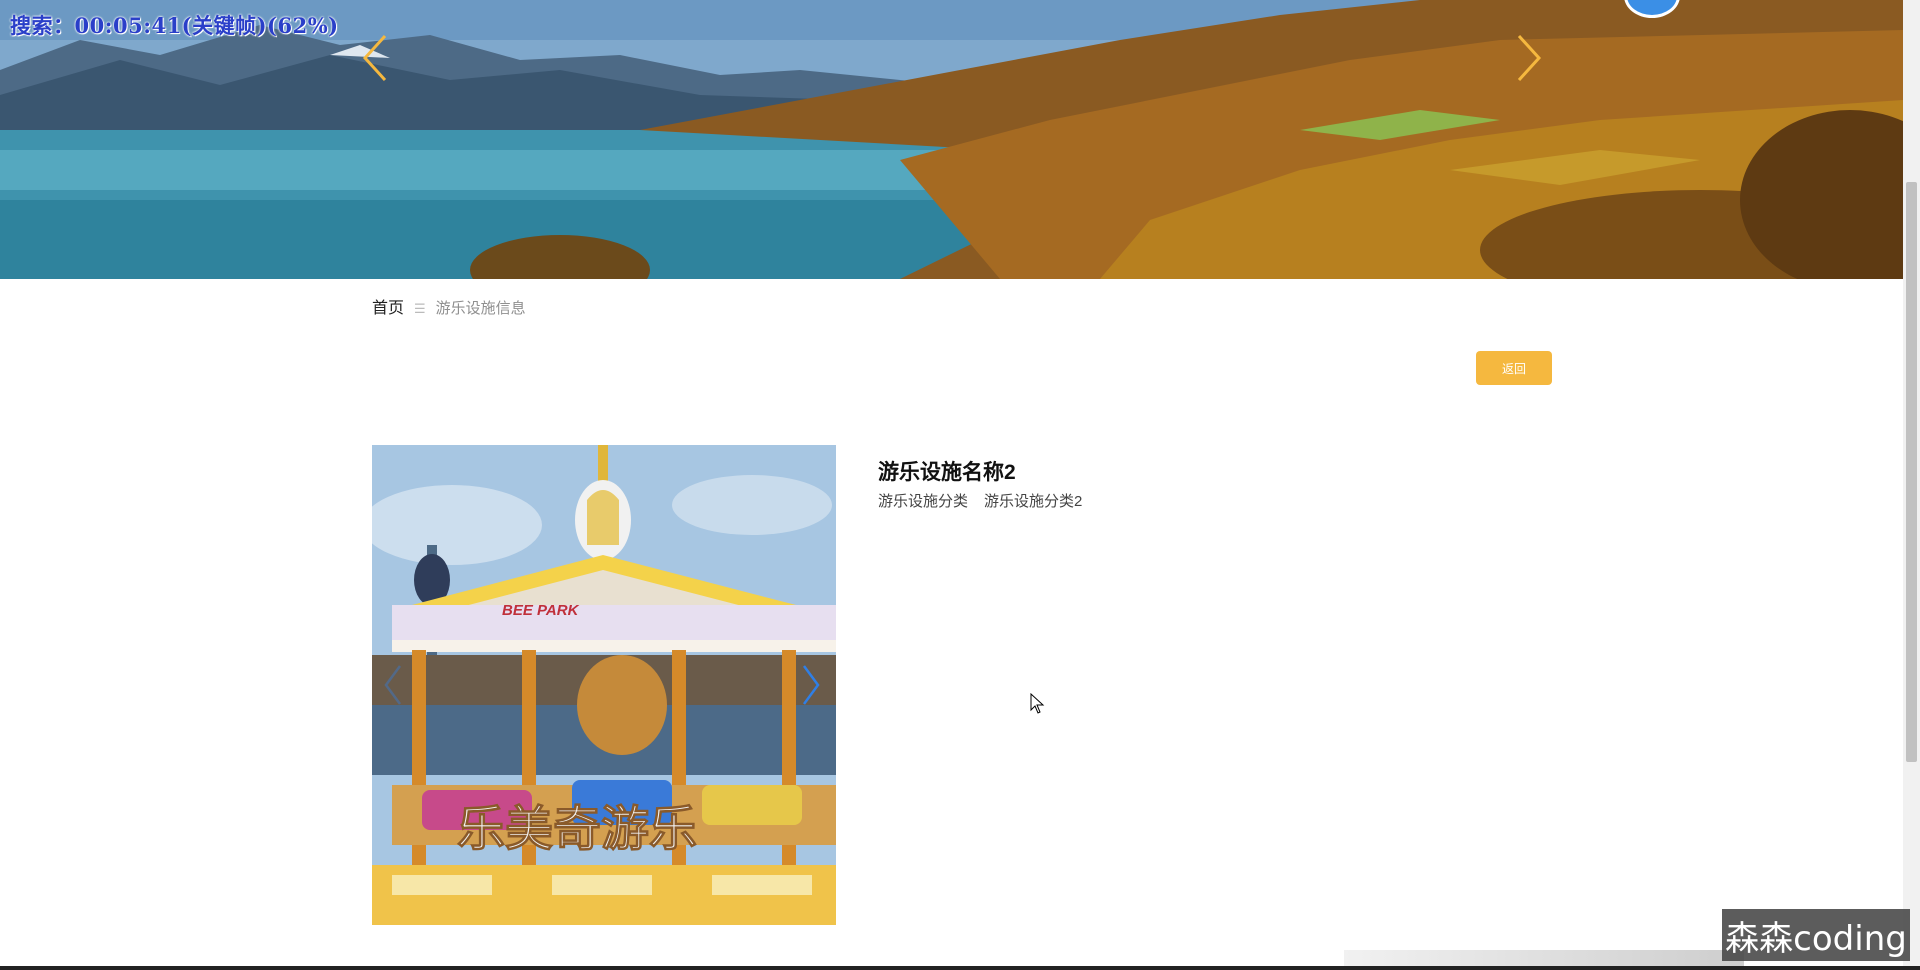 The width and height of the screenshot is (1920, 970). What do you see at coordinates (1911, 472) in the screenshot?
I see `page-scrollbar-thumb` at bounding box center [1911, 472].